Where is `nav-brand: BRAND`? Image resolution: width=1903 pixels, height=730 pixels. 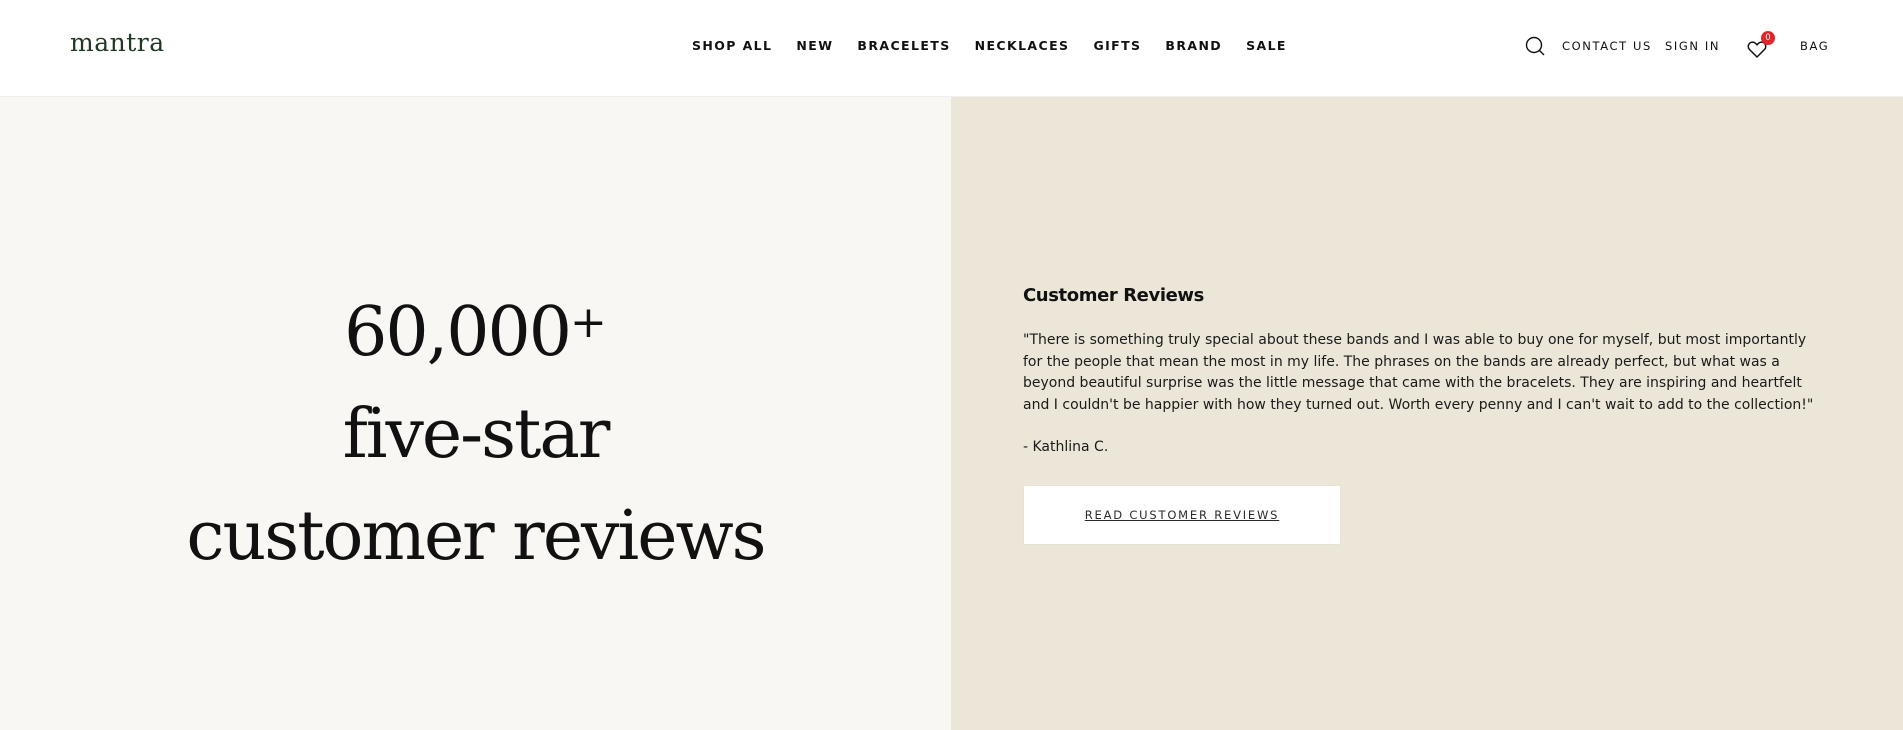
nav-brand: BRAND is located at coordinates (1193, 45).